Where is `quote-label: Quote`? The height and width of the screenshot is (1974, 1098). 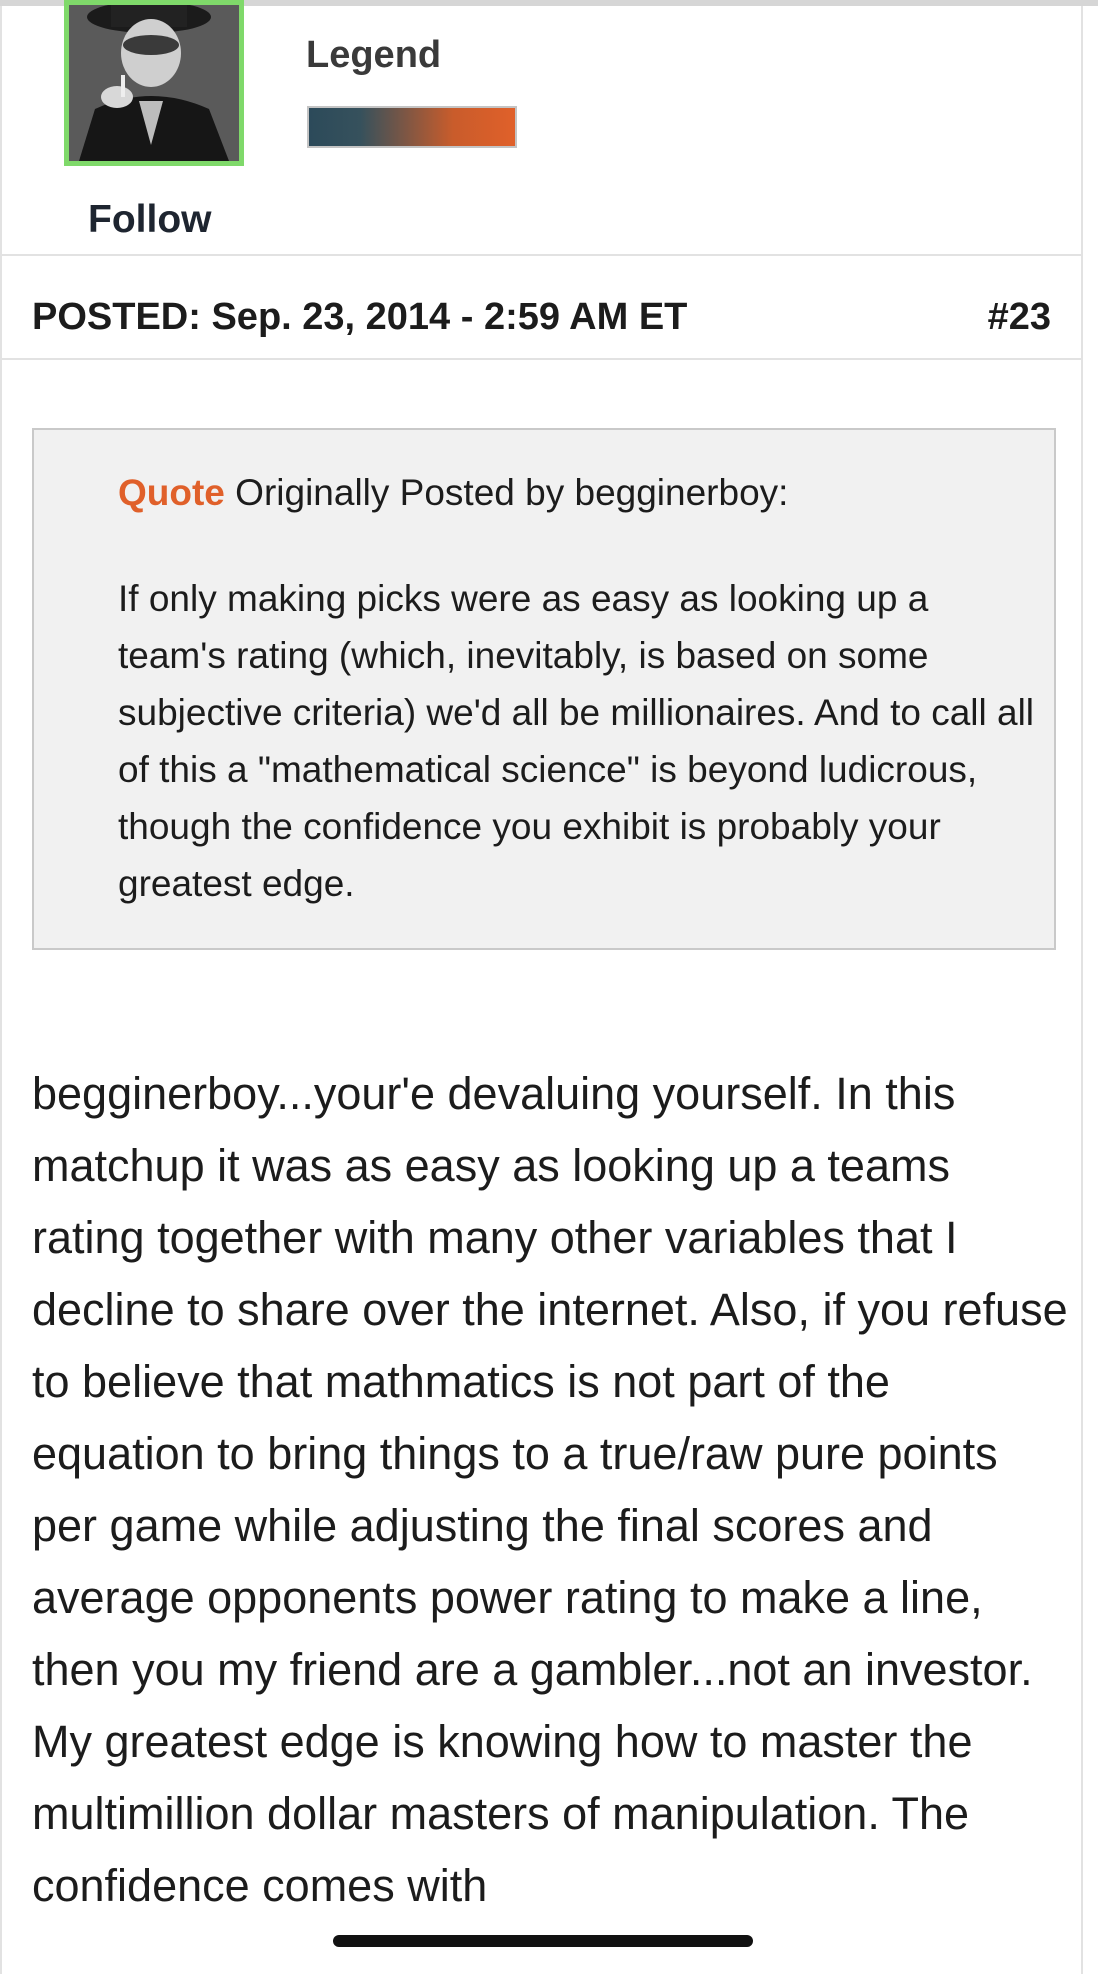 quote-label: Quote is located at coordinates (171, 492).